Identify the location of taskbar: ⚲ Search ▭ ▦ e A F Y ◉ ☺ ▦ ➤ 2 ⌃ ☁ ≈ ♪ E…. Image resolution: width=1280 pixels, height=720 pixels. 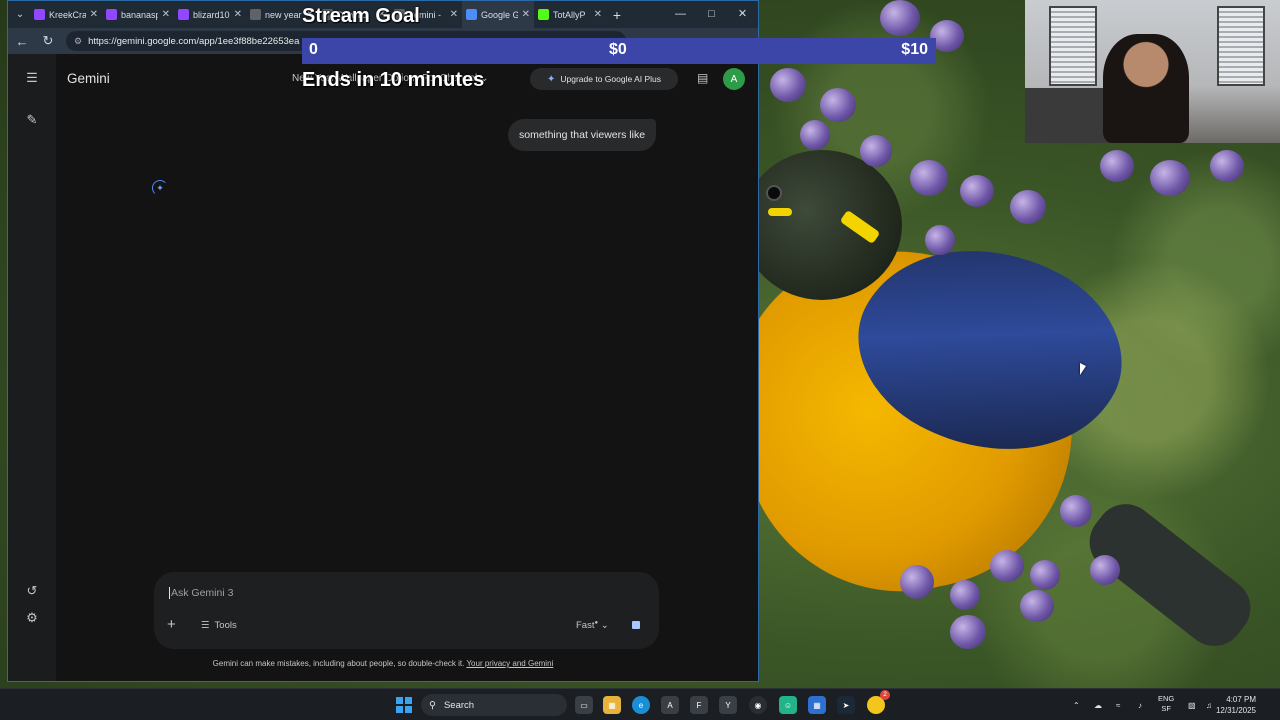
(640, 704).